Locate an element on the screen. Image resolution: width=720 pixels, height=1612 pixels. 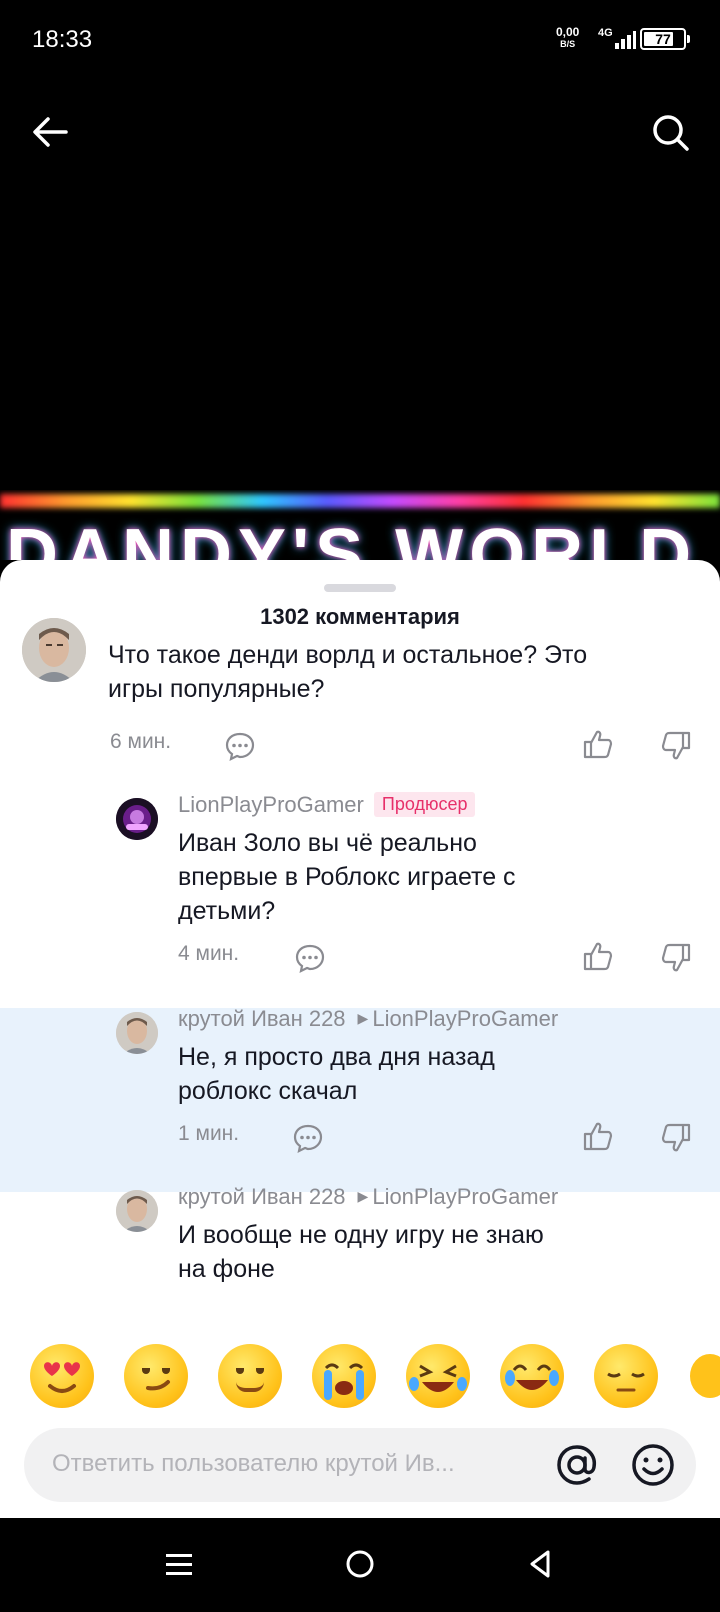
battery-cap is located at coordinates (688, 39).